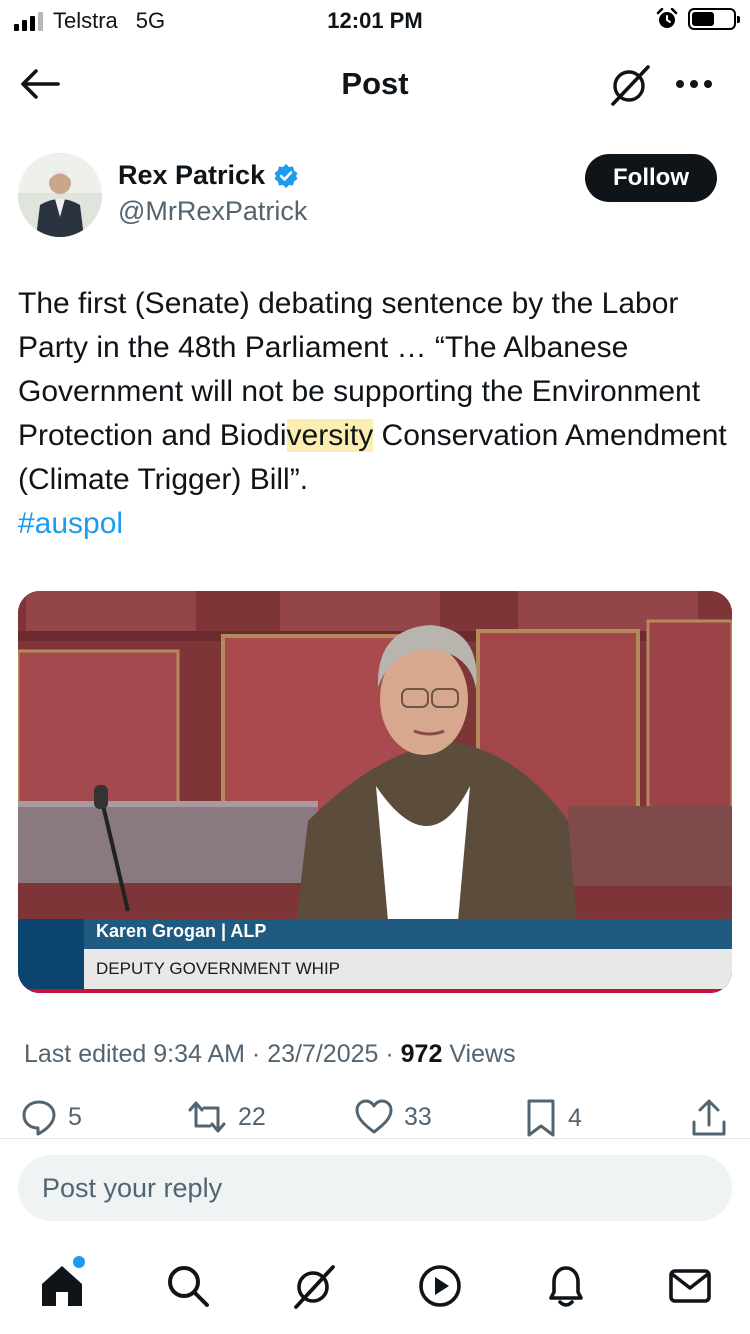 This screenshot has width=750, height=1334. Describe the element at coordinates (375, 1292) in the screenshot. I see `bottom-tab-bar` at that location.